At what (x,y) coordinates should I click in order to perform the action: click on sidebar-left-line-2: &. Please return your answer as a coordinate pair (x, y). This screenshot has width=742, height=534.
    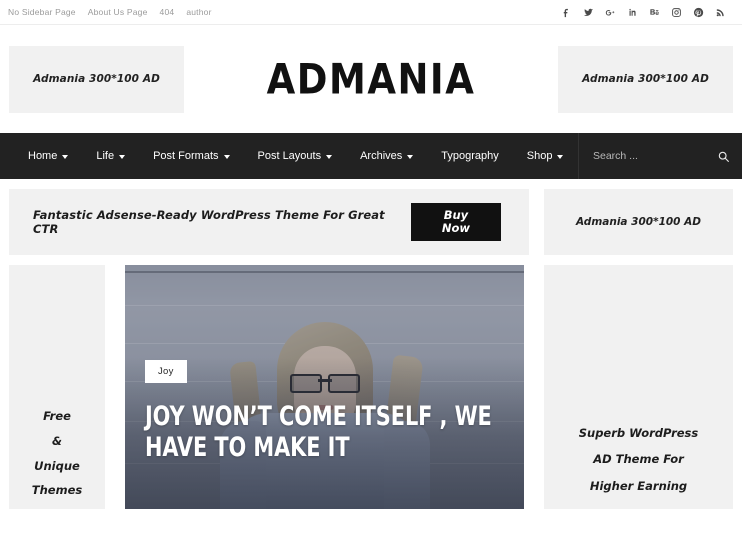
    Looking at the image, I should click on (57, 440).